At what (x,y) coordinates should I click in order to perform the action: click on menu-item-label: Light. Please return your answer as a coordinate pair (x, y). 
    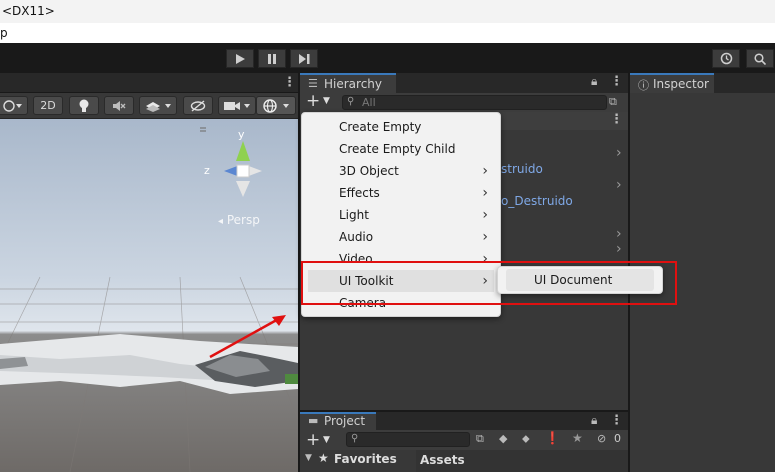
    Looking at the image, I should click on (354, 215).